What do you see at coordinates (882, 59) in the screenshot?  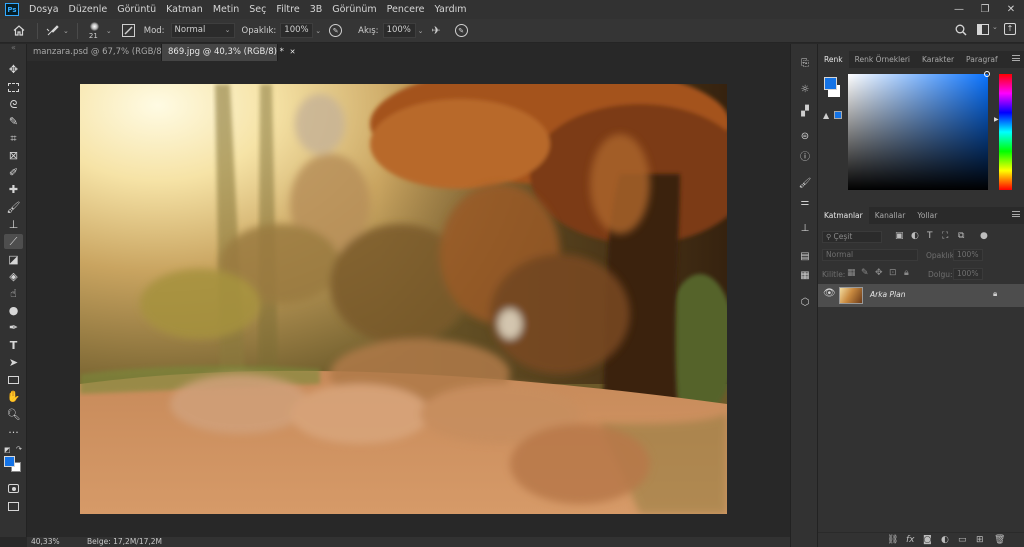 I see `tab-renk-ornekleri: Renk Örnekleri` at bounding box center [882, 59].